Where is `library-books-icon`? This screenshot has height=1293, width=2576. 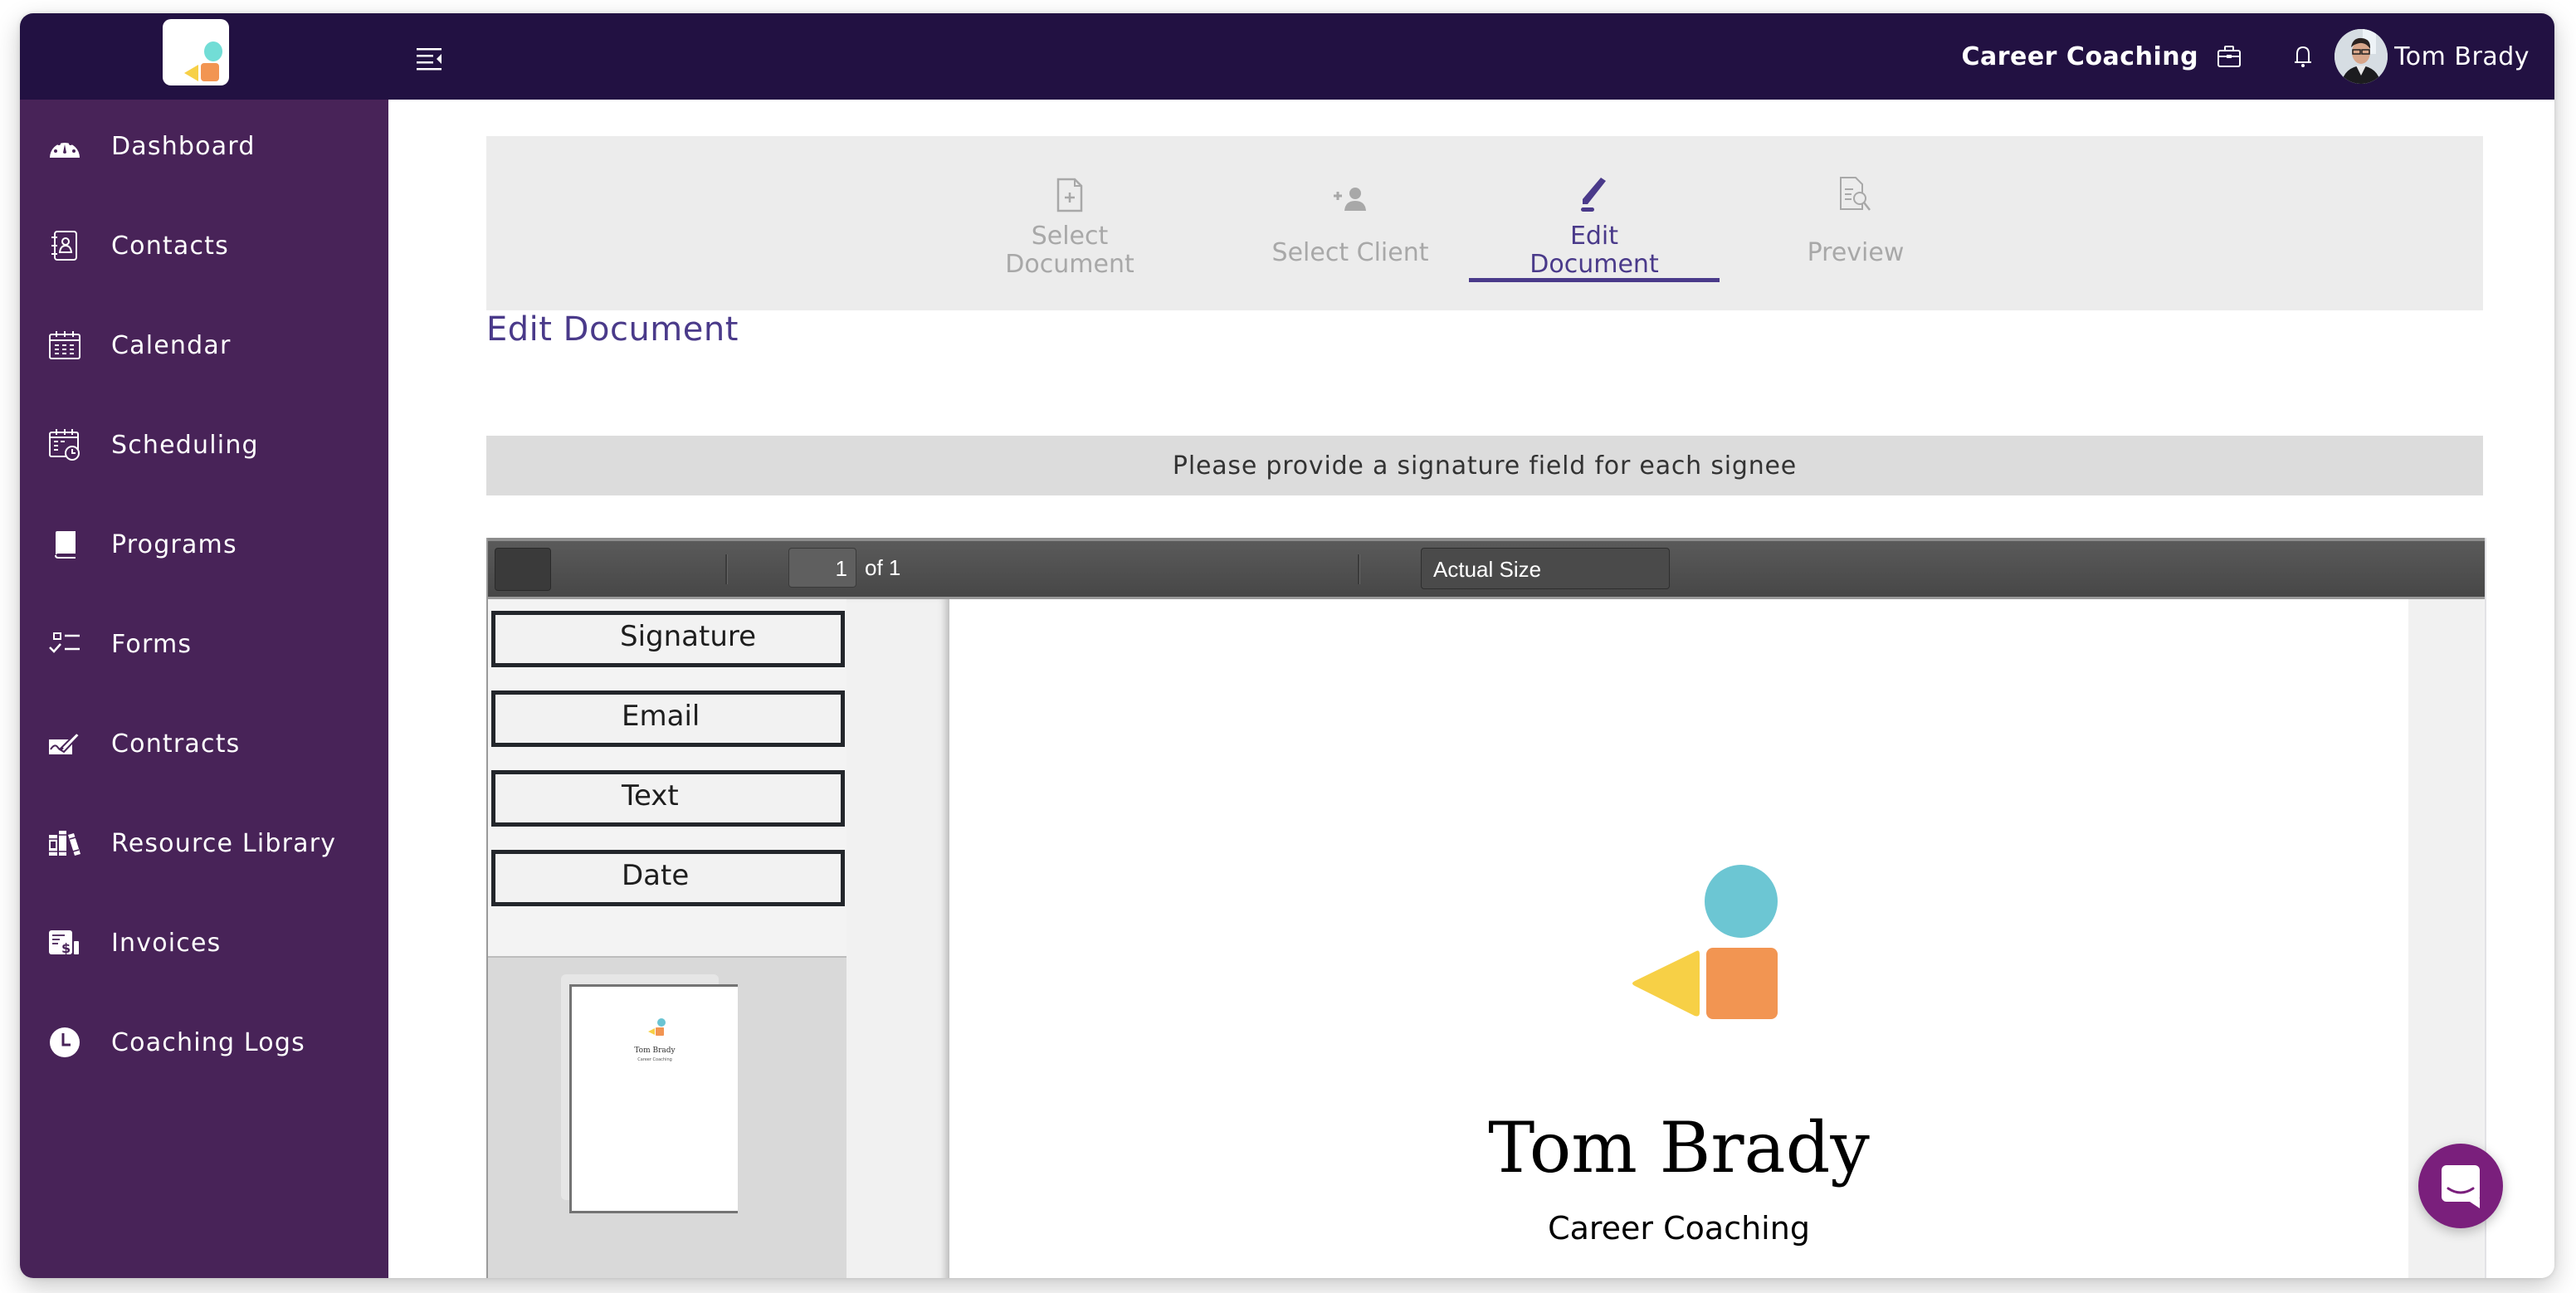 library-books-icon is located at coordinates (65, 843).